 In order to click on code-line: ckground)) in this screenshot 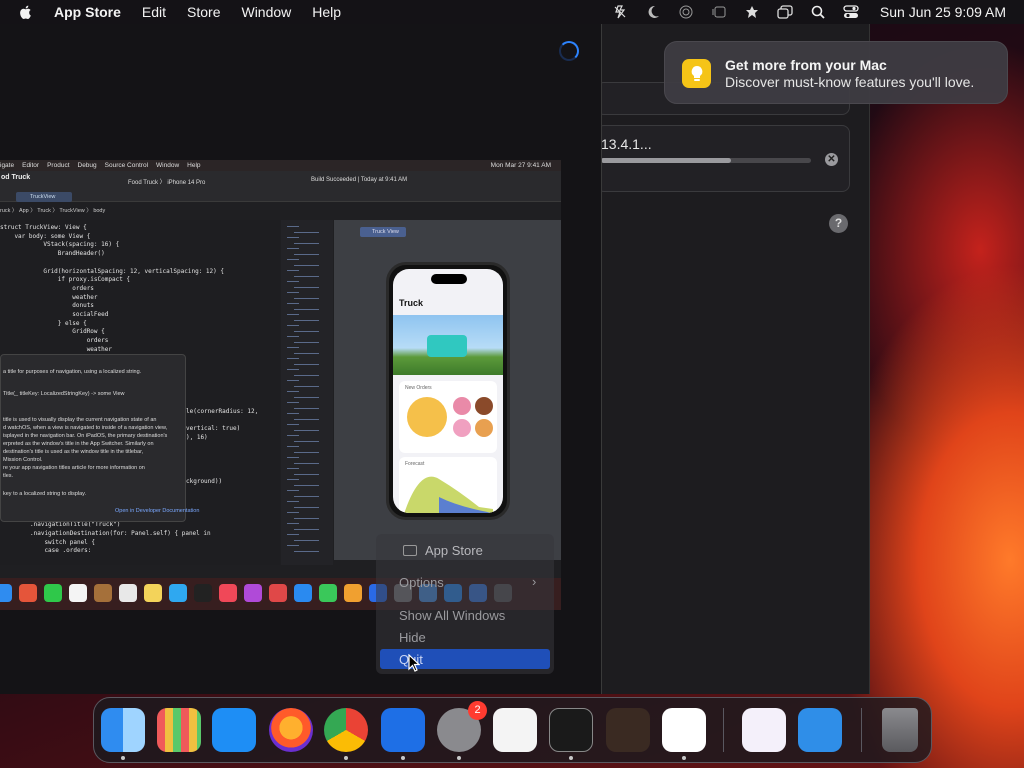, I will do `click(204, 481)`.